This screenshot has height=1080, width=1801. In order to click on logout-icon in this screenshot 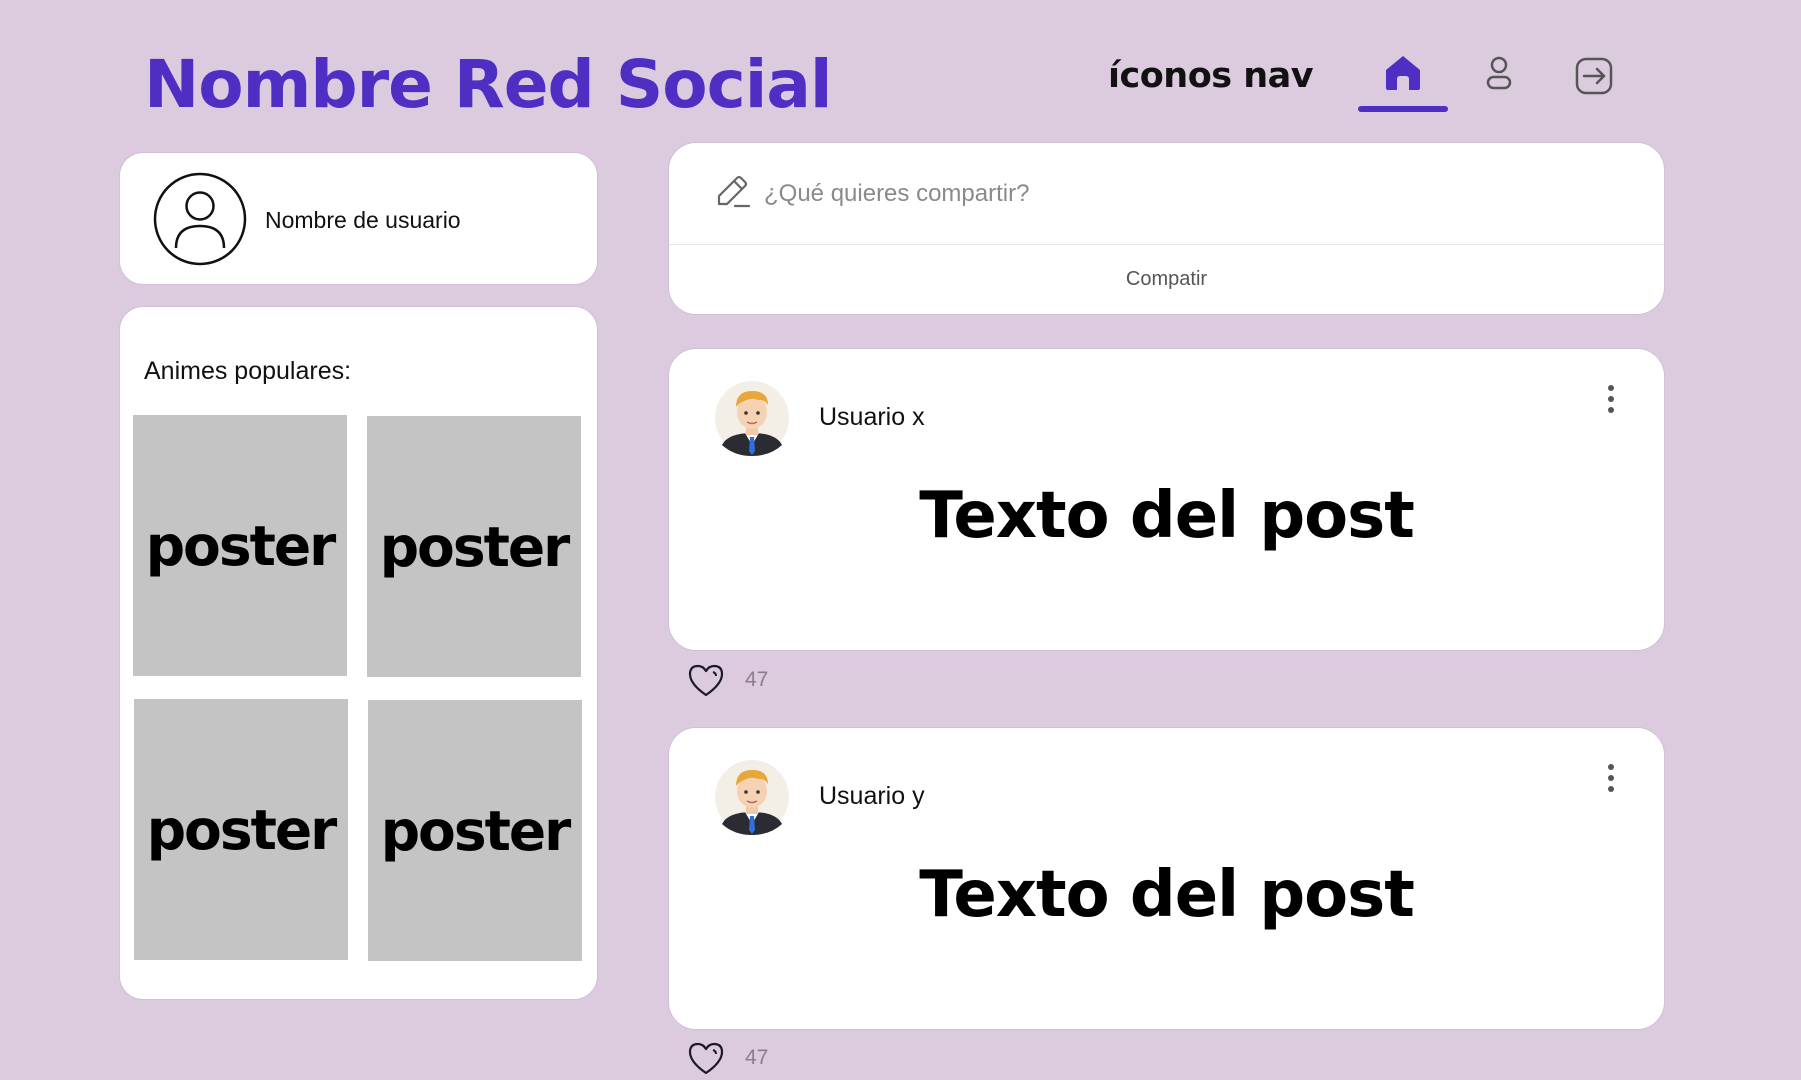, I will do `click(1594, 76)`.